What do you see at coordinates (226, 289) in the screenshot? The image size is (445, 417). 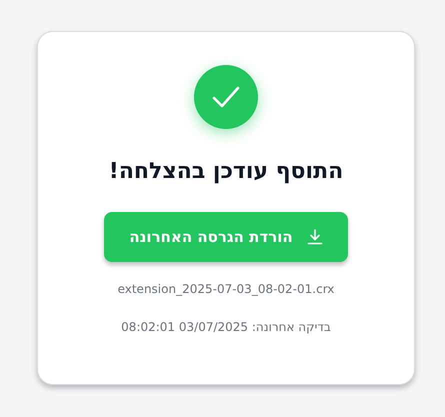 I see `file-name: extension_2025-07-03_08-02-01.crx` at bounding box center [226, 289].